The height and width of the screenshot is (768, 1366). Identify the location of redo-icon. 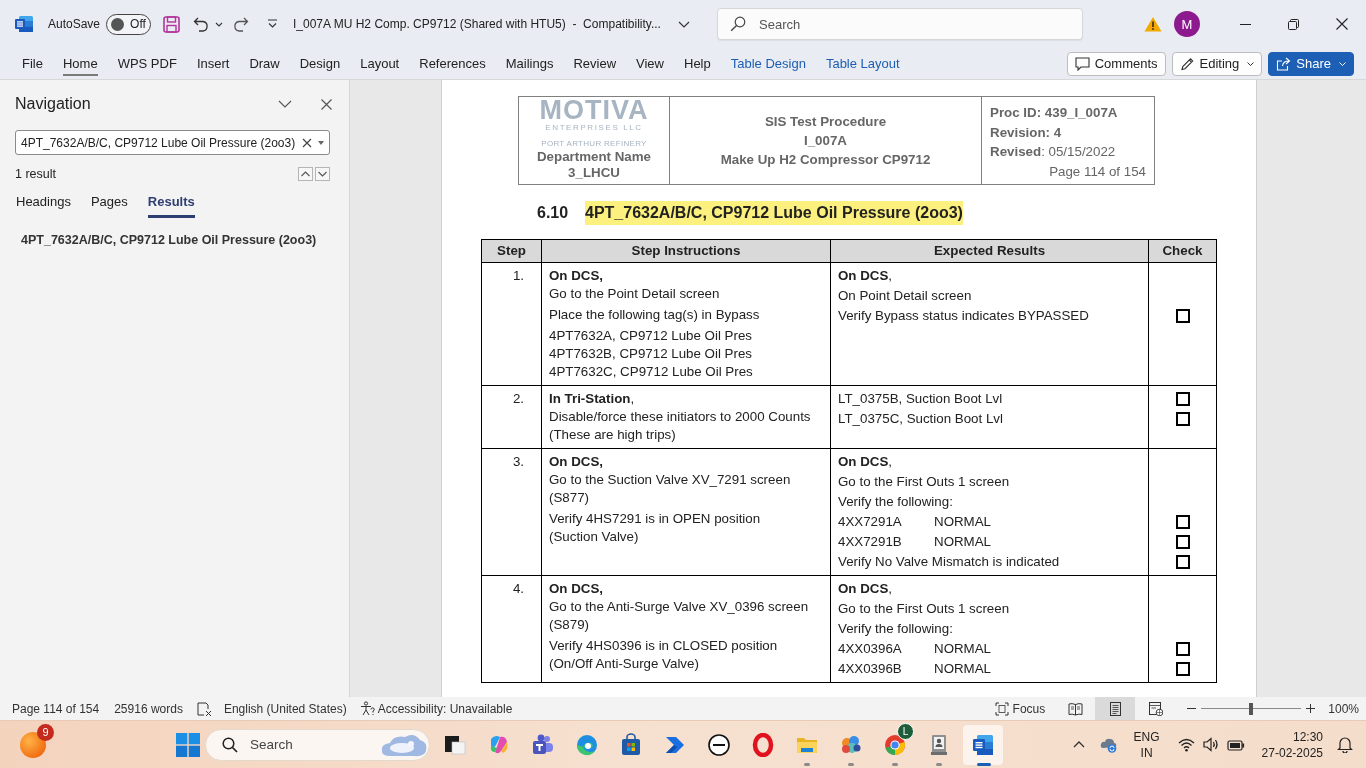
(241, 24).